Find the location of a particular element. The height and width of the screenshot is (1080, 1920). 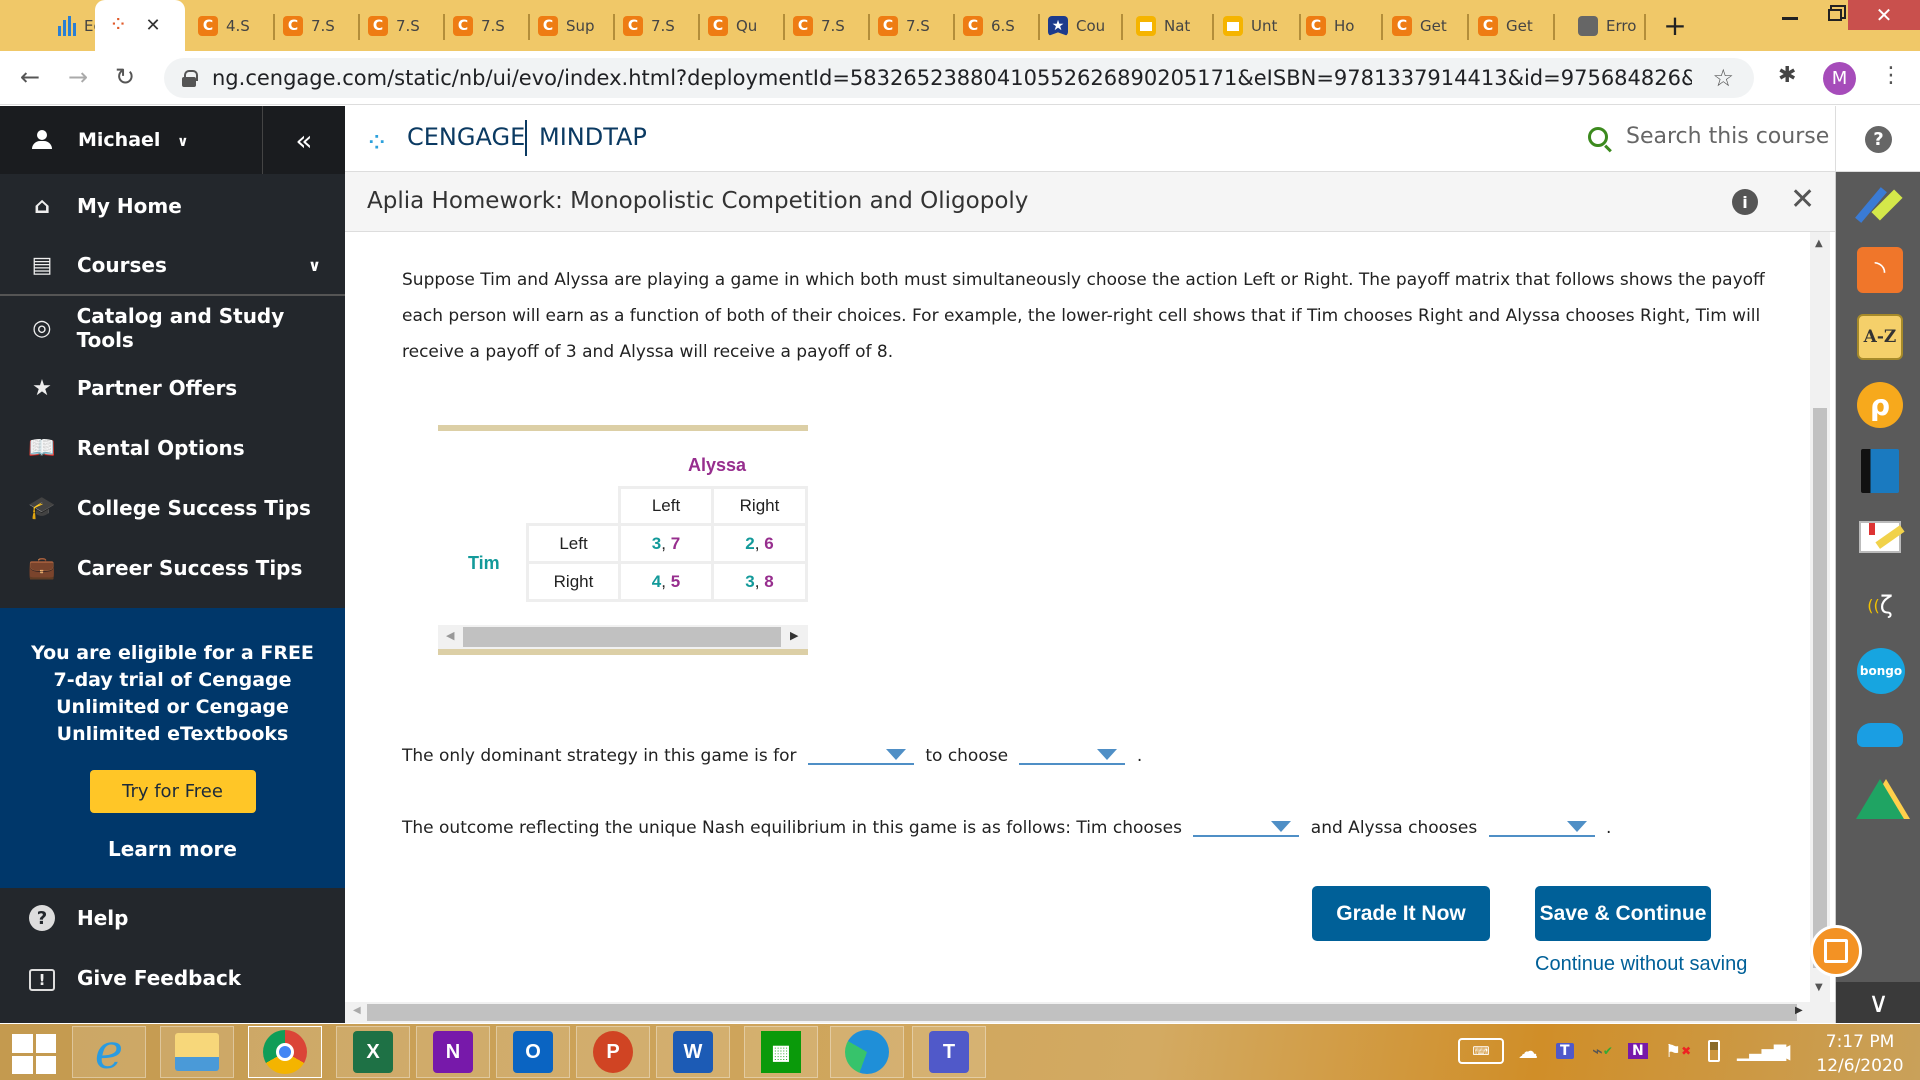

action-center-flag-icon: ⚑ ✖ is located at coordinates (1678, 1051).